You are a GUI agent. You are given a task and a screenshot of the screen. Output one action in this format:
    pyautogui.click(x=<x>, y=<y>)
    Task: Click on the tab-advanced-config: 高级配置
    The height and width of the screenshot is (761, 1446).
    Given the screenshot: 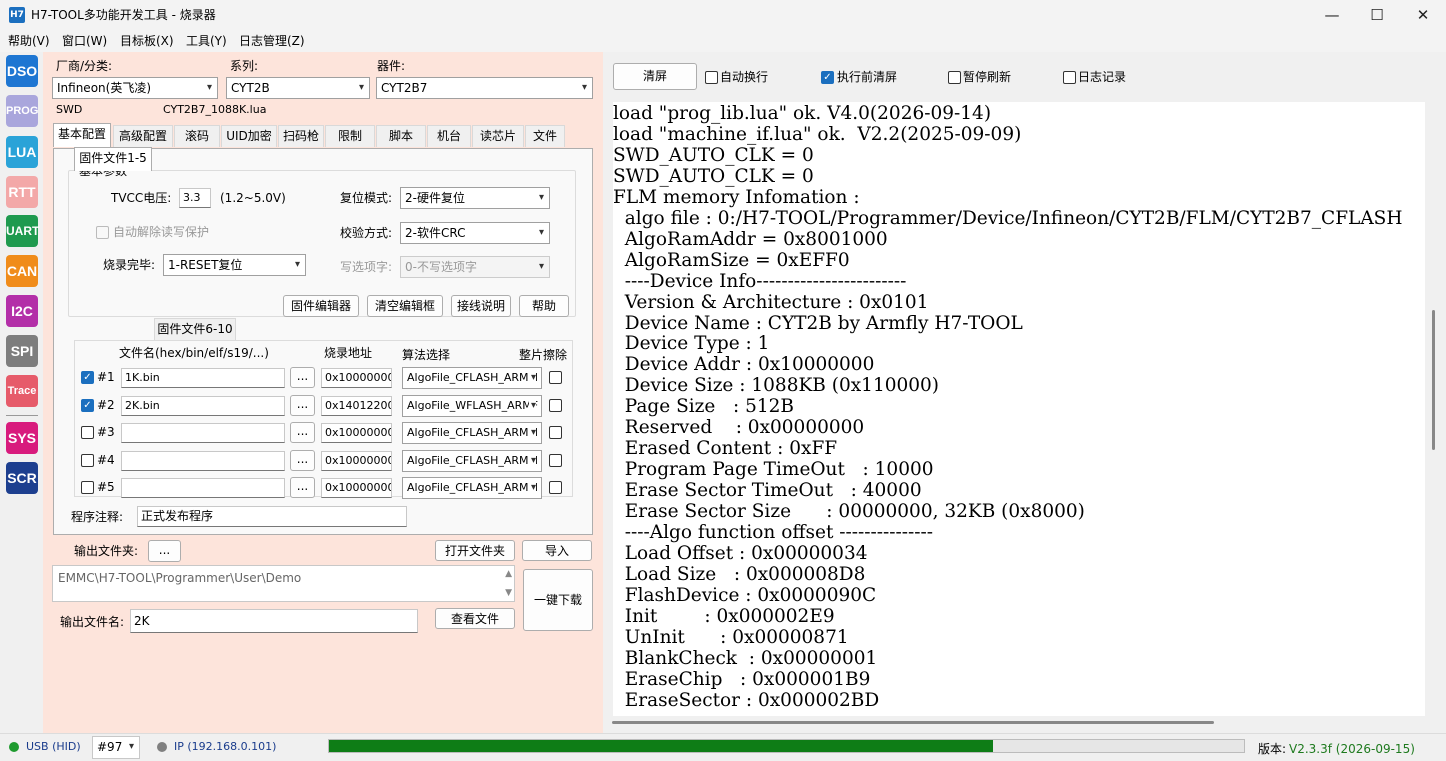 What is the action you would take?
    pyautogui.click(x=143, y=136)
    